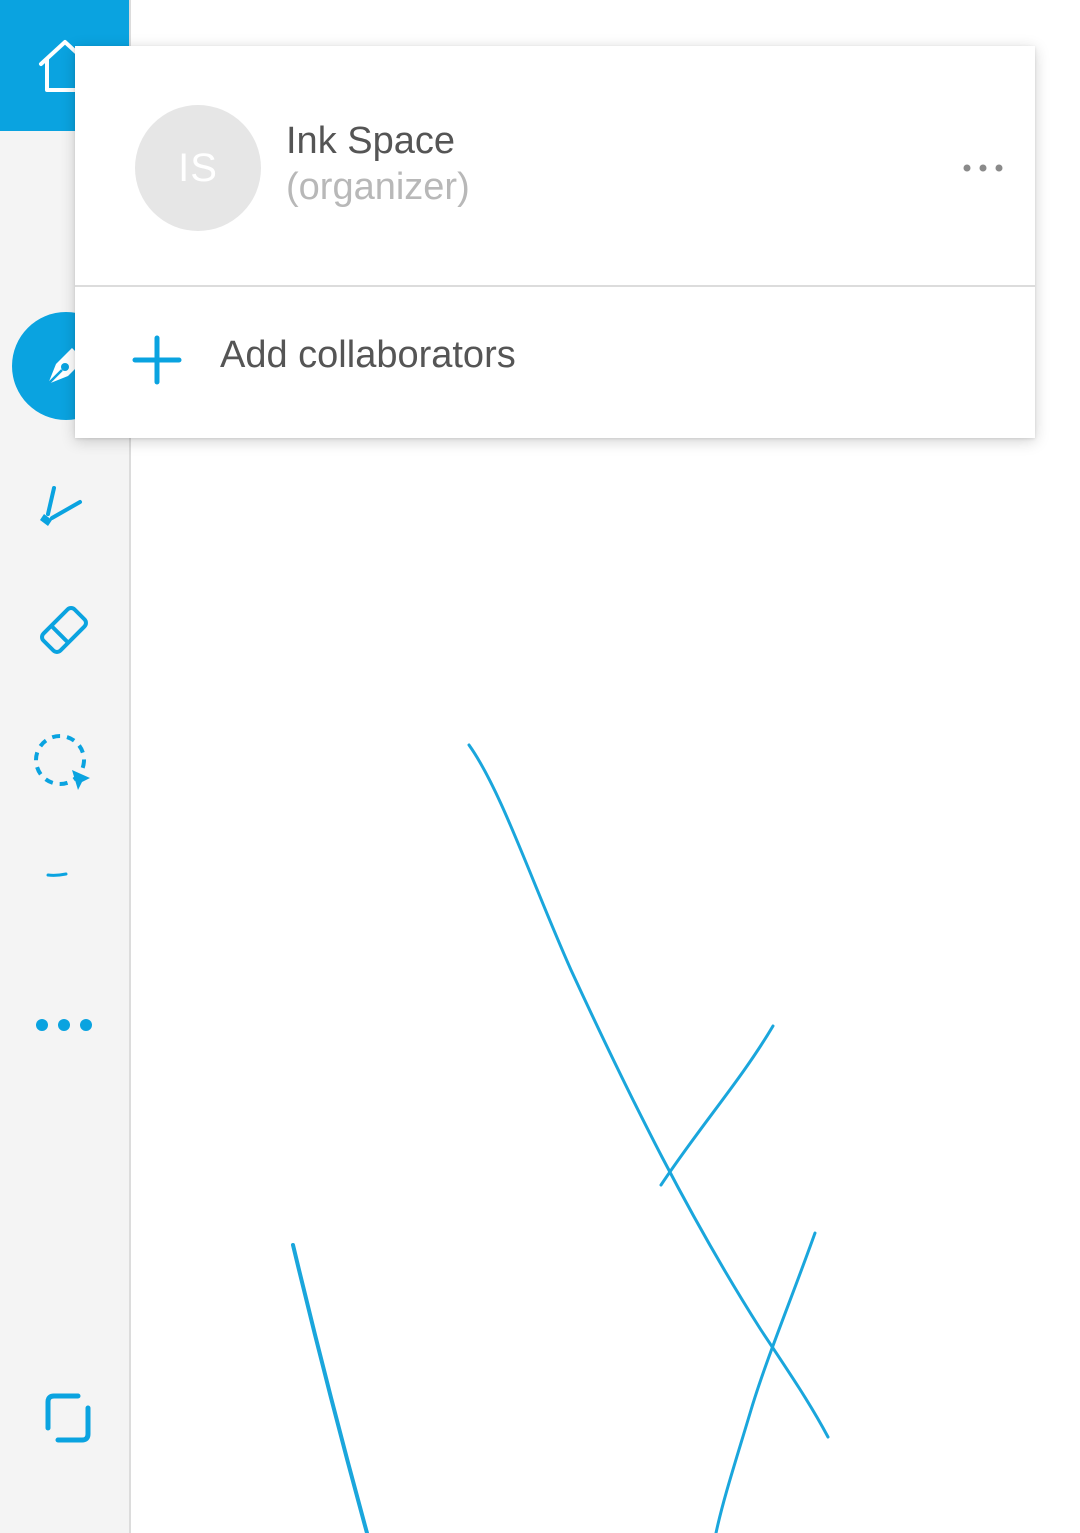 The height and width of the screenshot is (1533, 1080). I want to click on highlighter-icon, so click(61, 506).